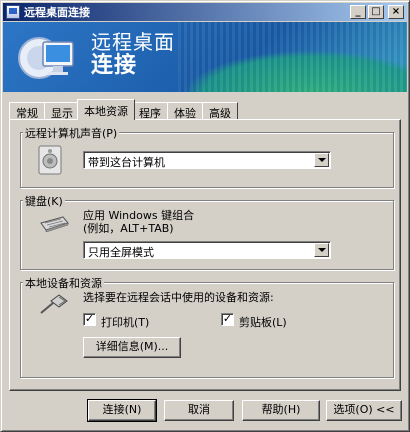 The height and width of the screenshot is (432, 410). Describe the element at coordinates (44, 201) in the screenshot. I see `keyboard-group-label: 键盘(K)` at that location.